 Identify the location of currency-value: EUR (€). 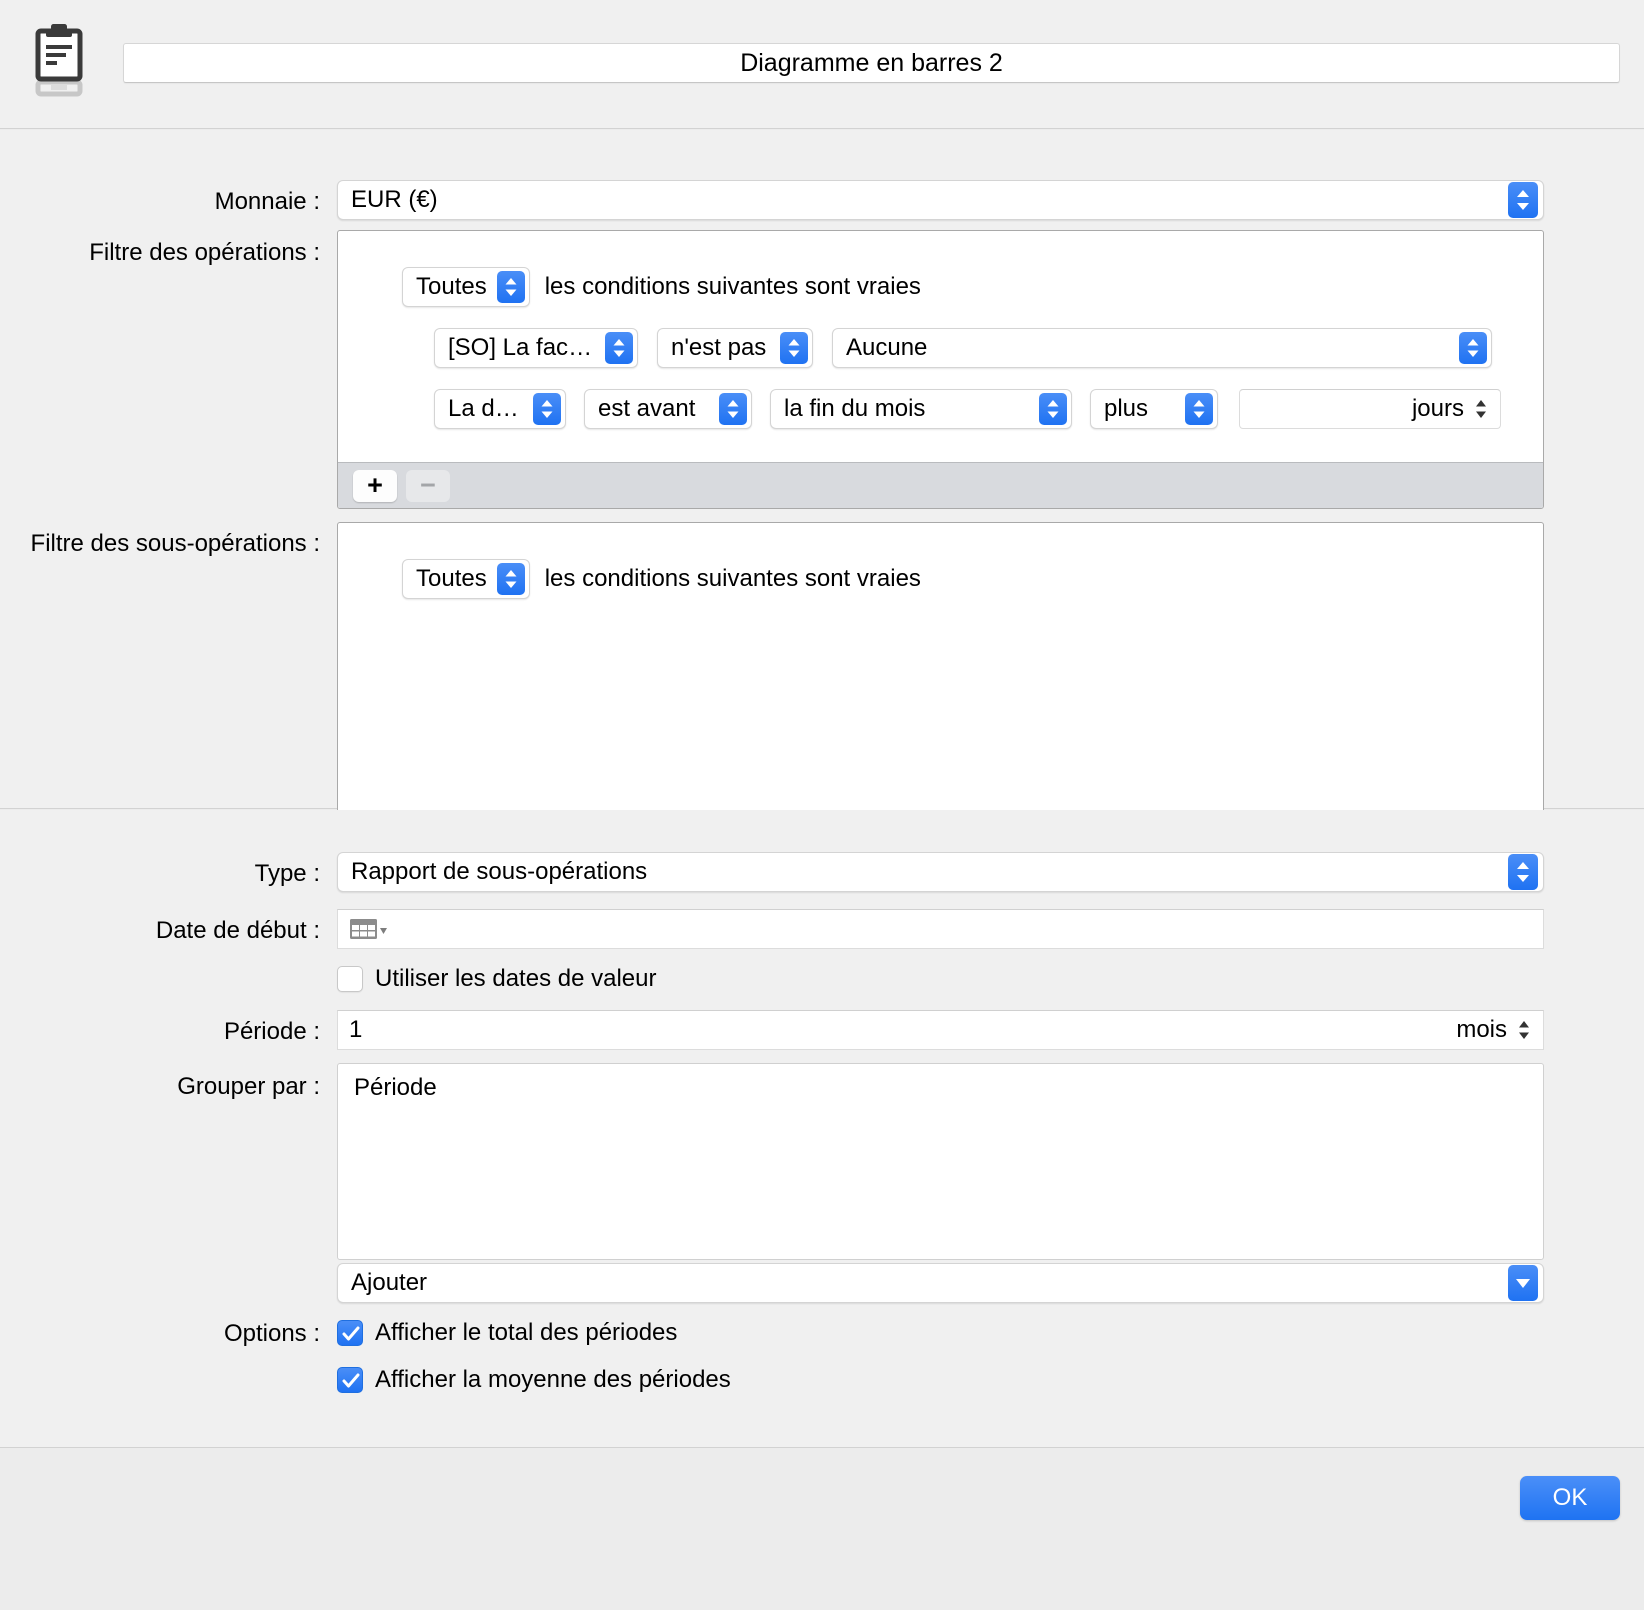
(394, 199).